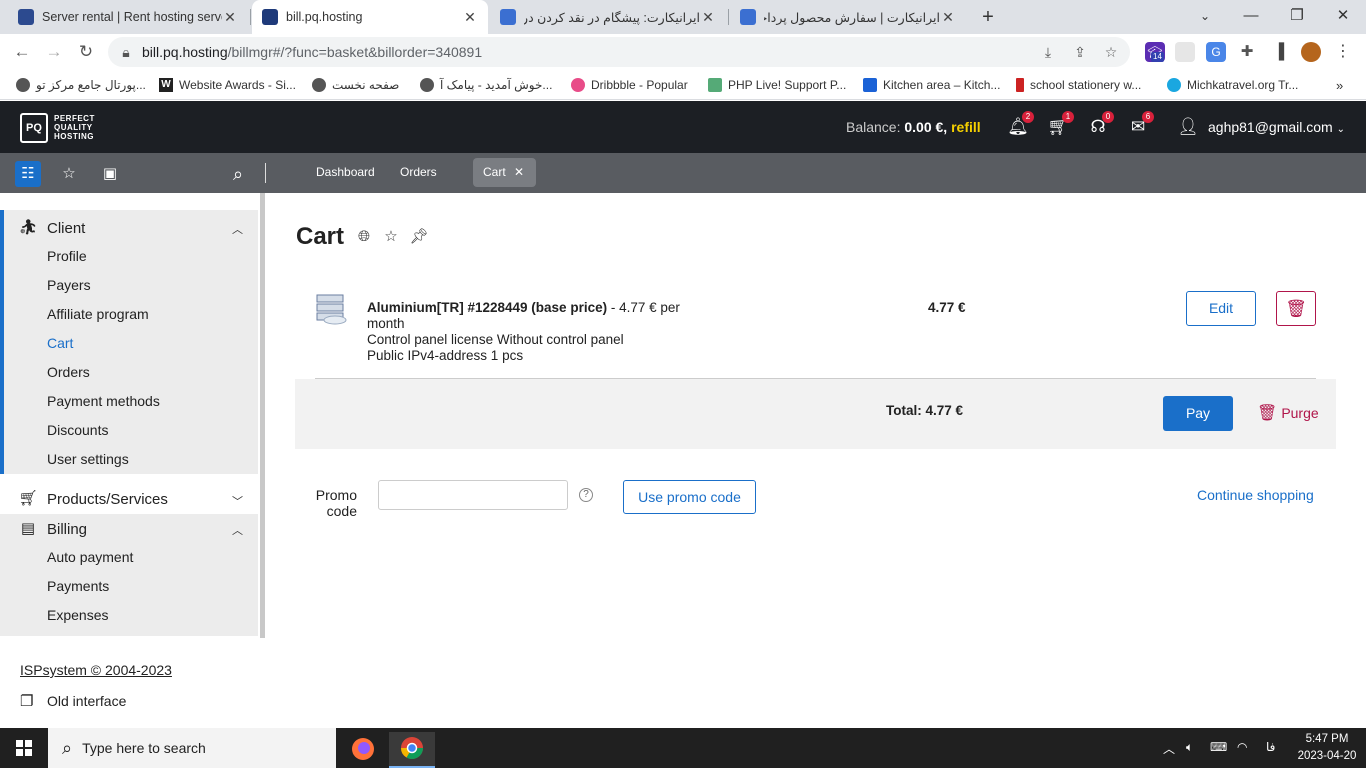 The height and width of the screenshot is (773, 1366). I want to click on wifi-icon: ◠, so click(1242, 747).